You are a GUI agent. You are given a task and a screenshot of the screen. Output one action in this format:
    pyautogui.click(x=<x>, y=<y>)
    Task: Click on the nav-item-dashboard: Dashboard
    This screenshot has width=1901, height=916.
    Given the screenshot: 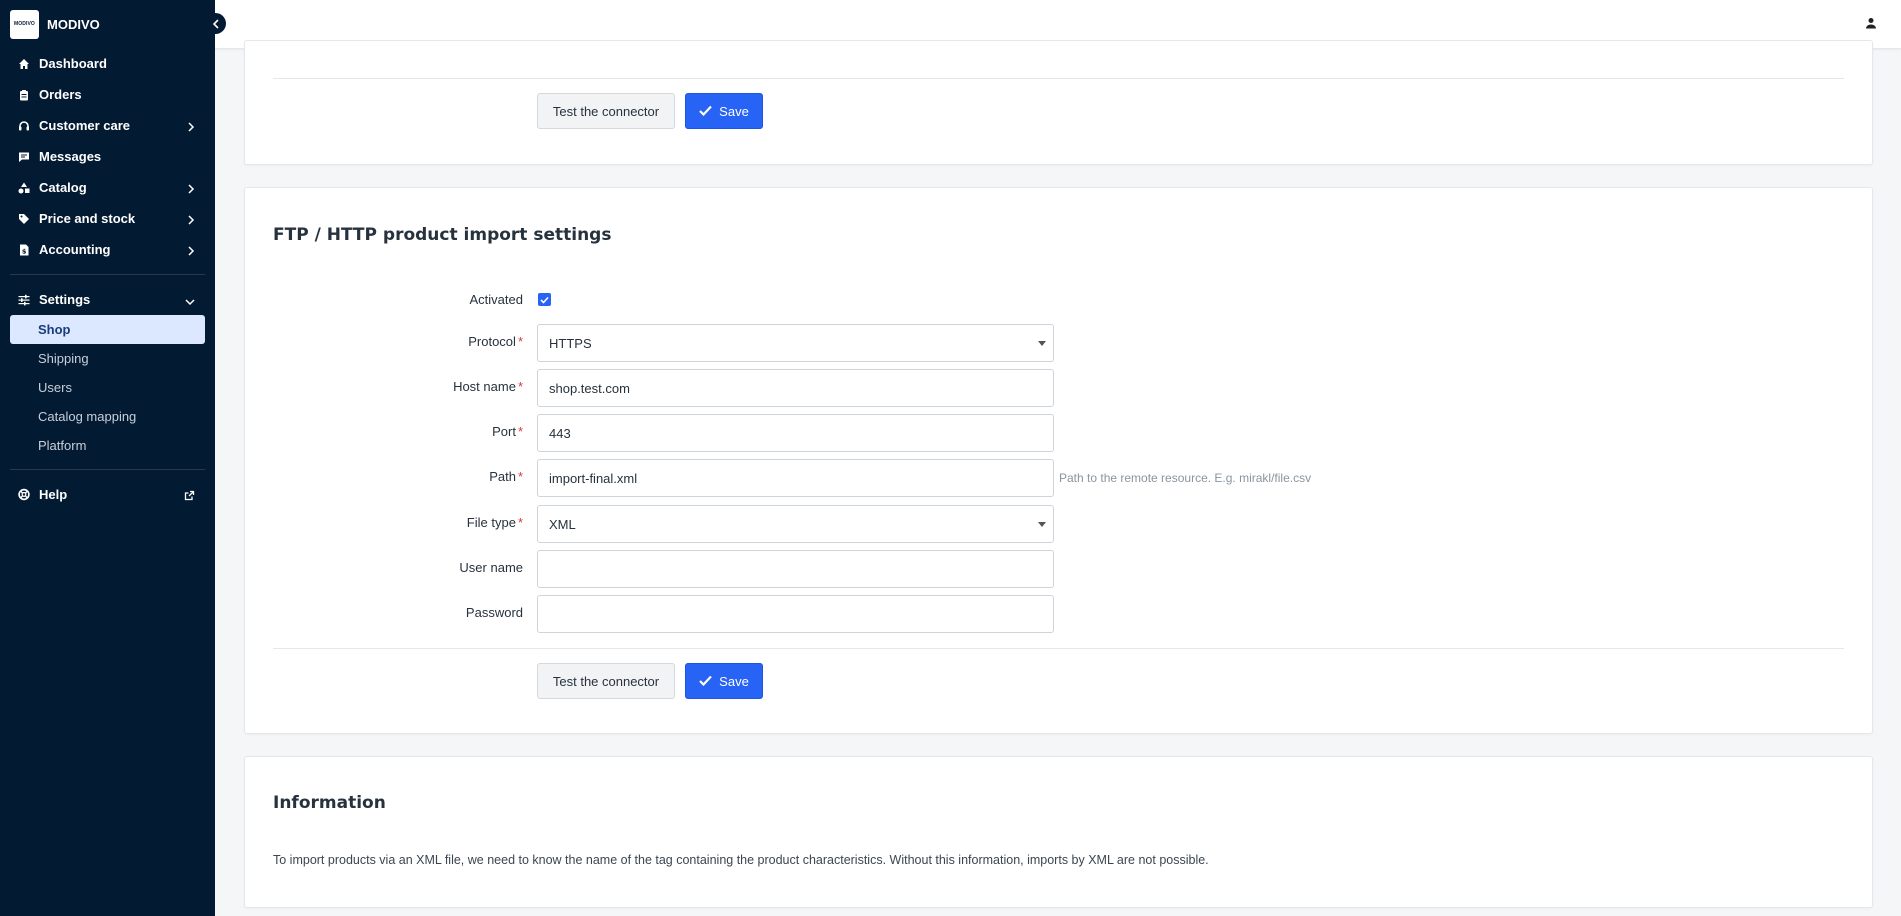 What is the action you would take?
    pyautogui.click(x=107, y=63)
    